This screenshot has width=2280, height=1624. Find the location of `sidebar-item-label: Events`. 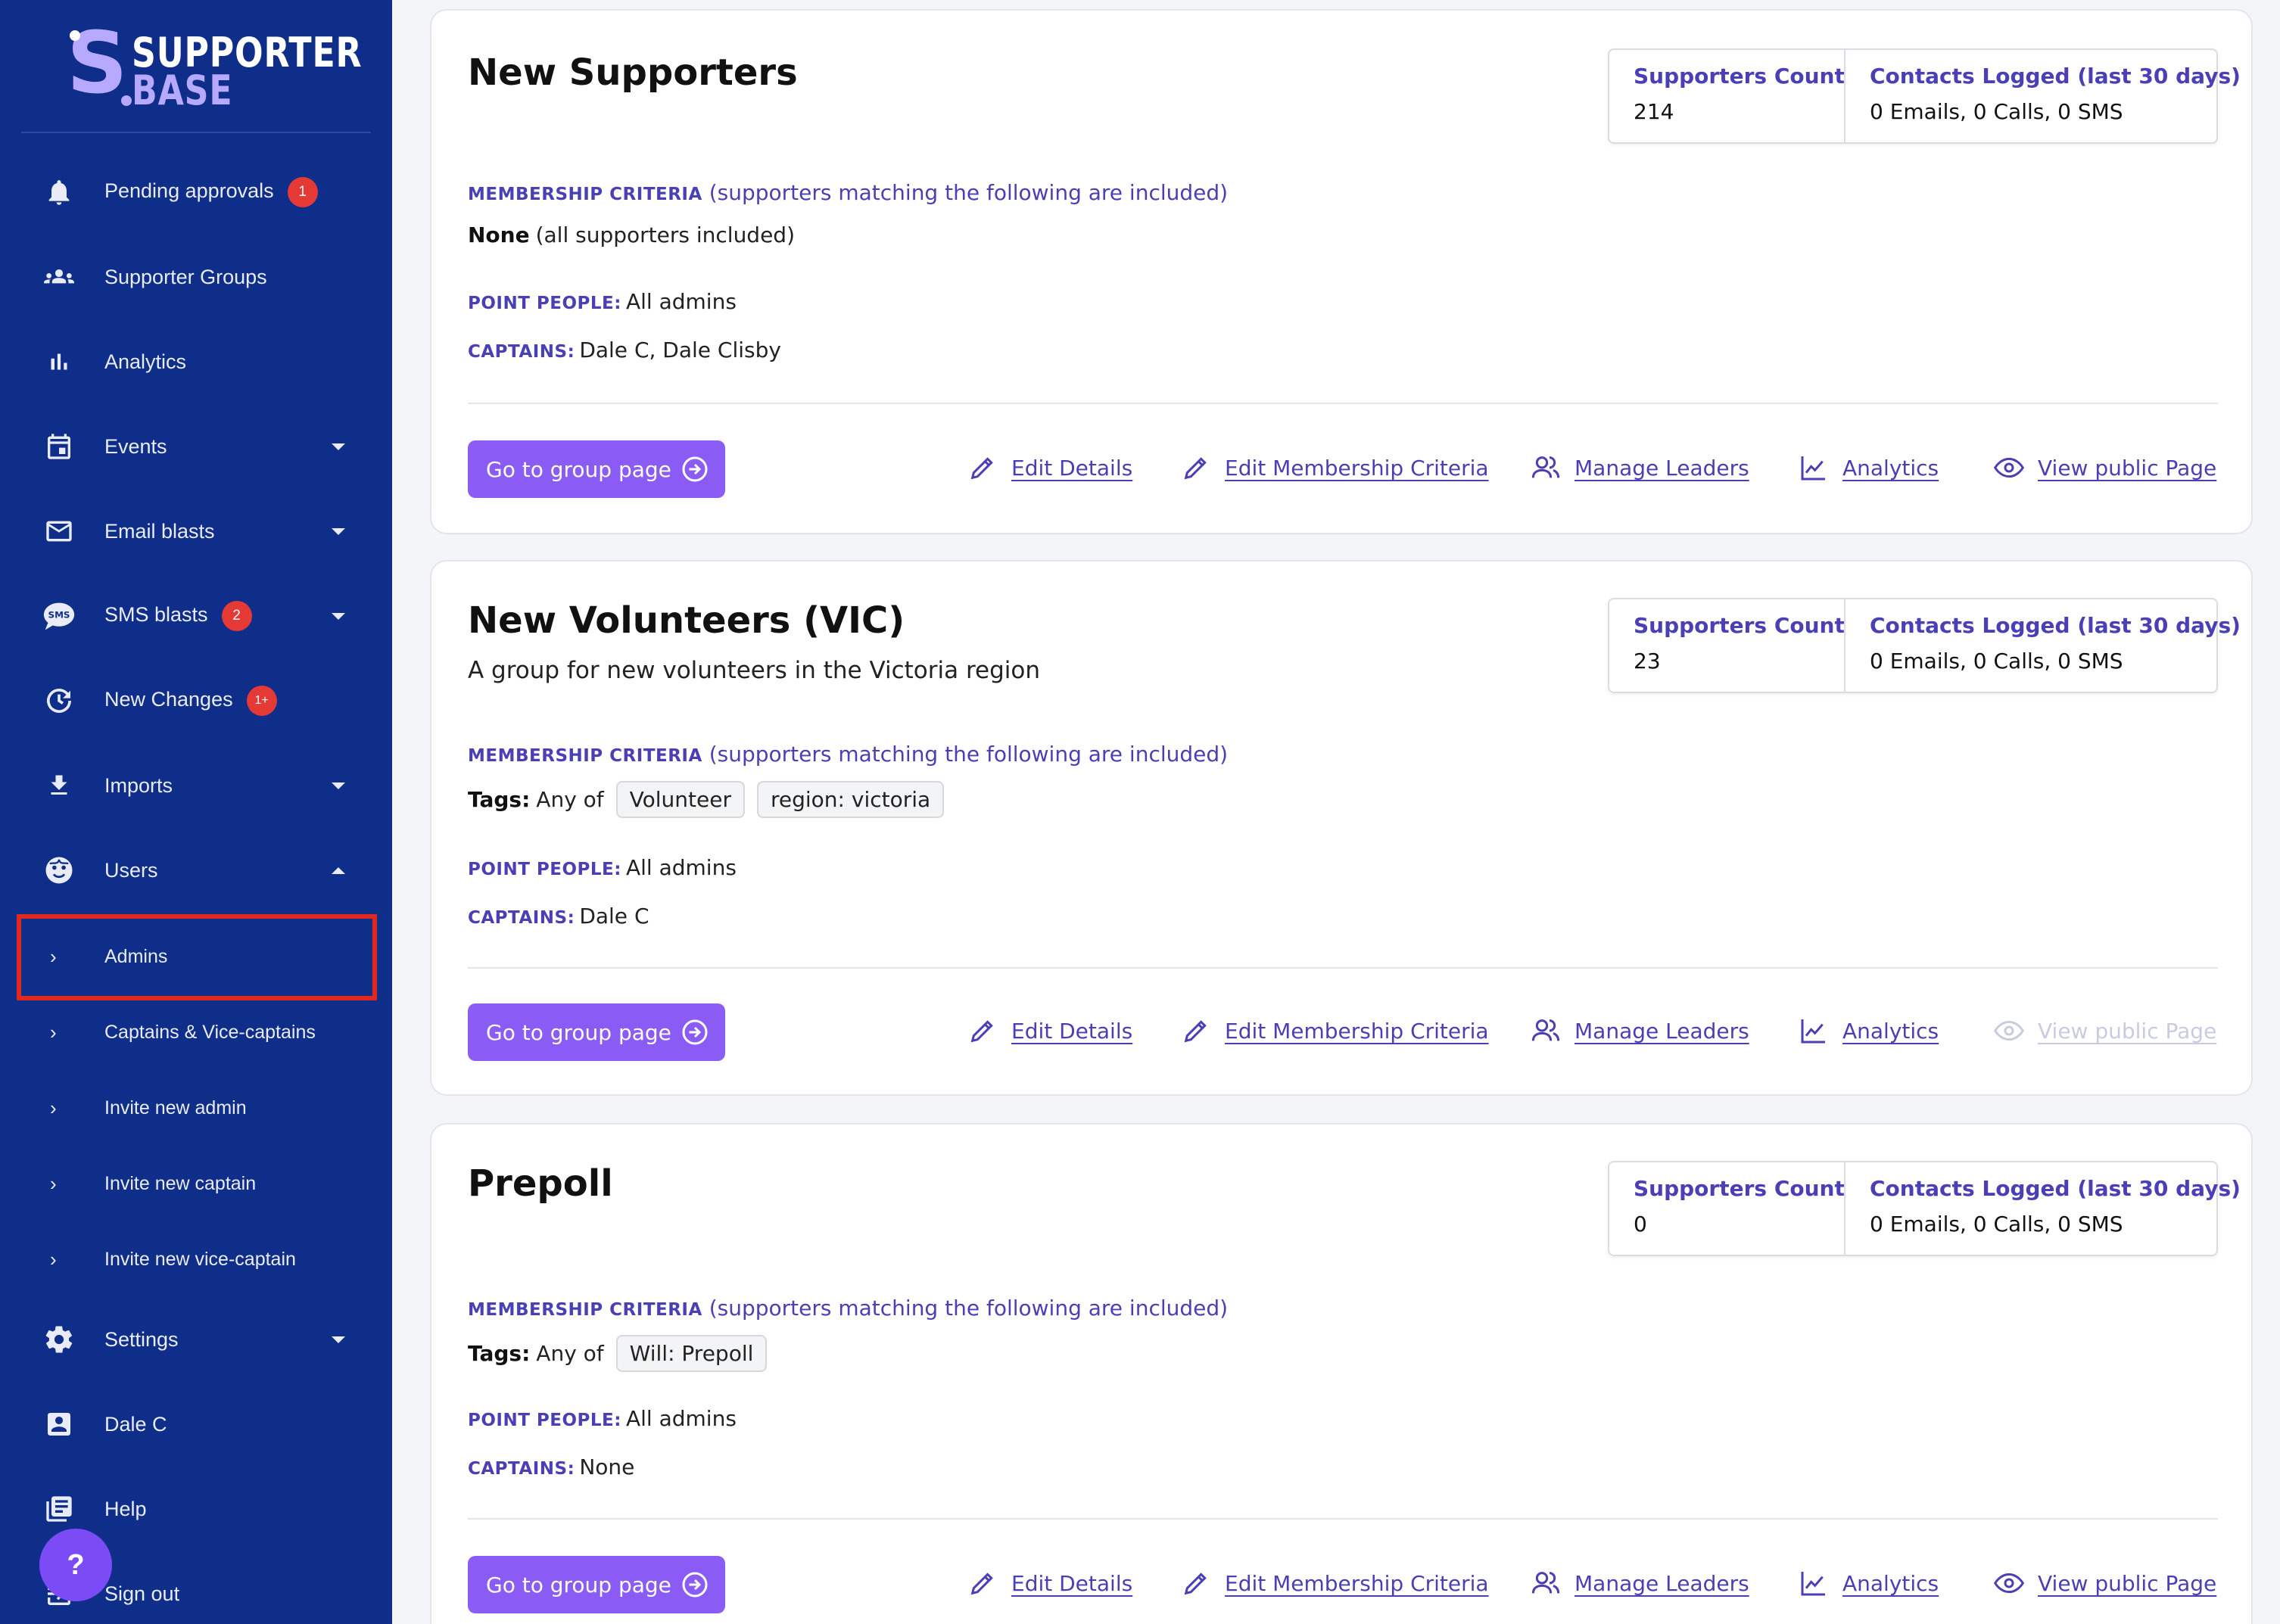

sidebar-item-label: Events is located at coordinates (135, 446).